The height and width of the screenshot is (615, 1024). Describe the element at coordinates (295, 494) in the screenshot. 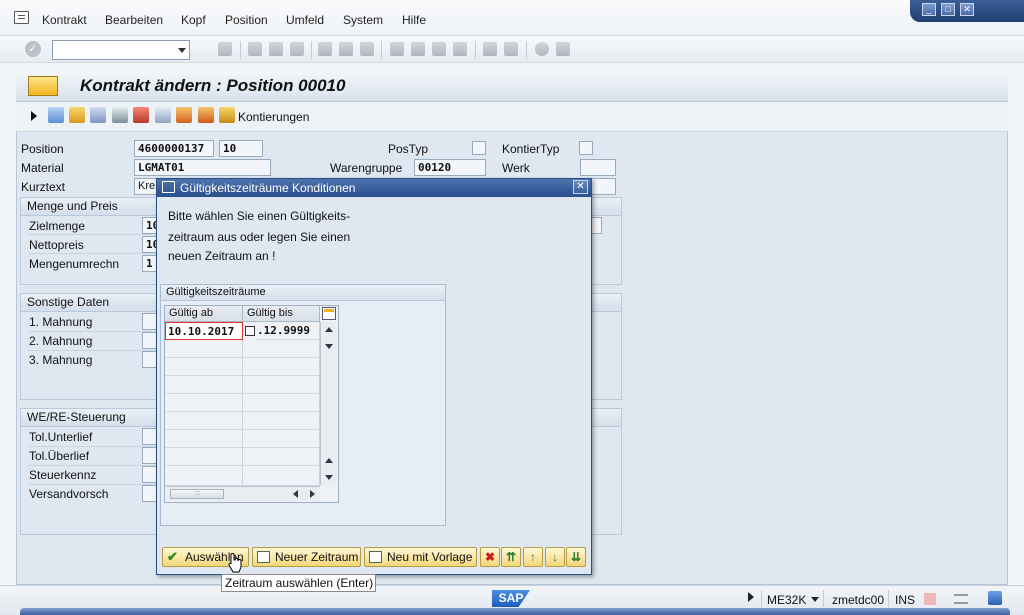

I see `scroll-left-icon` at that location.